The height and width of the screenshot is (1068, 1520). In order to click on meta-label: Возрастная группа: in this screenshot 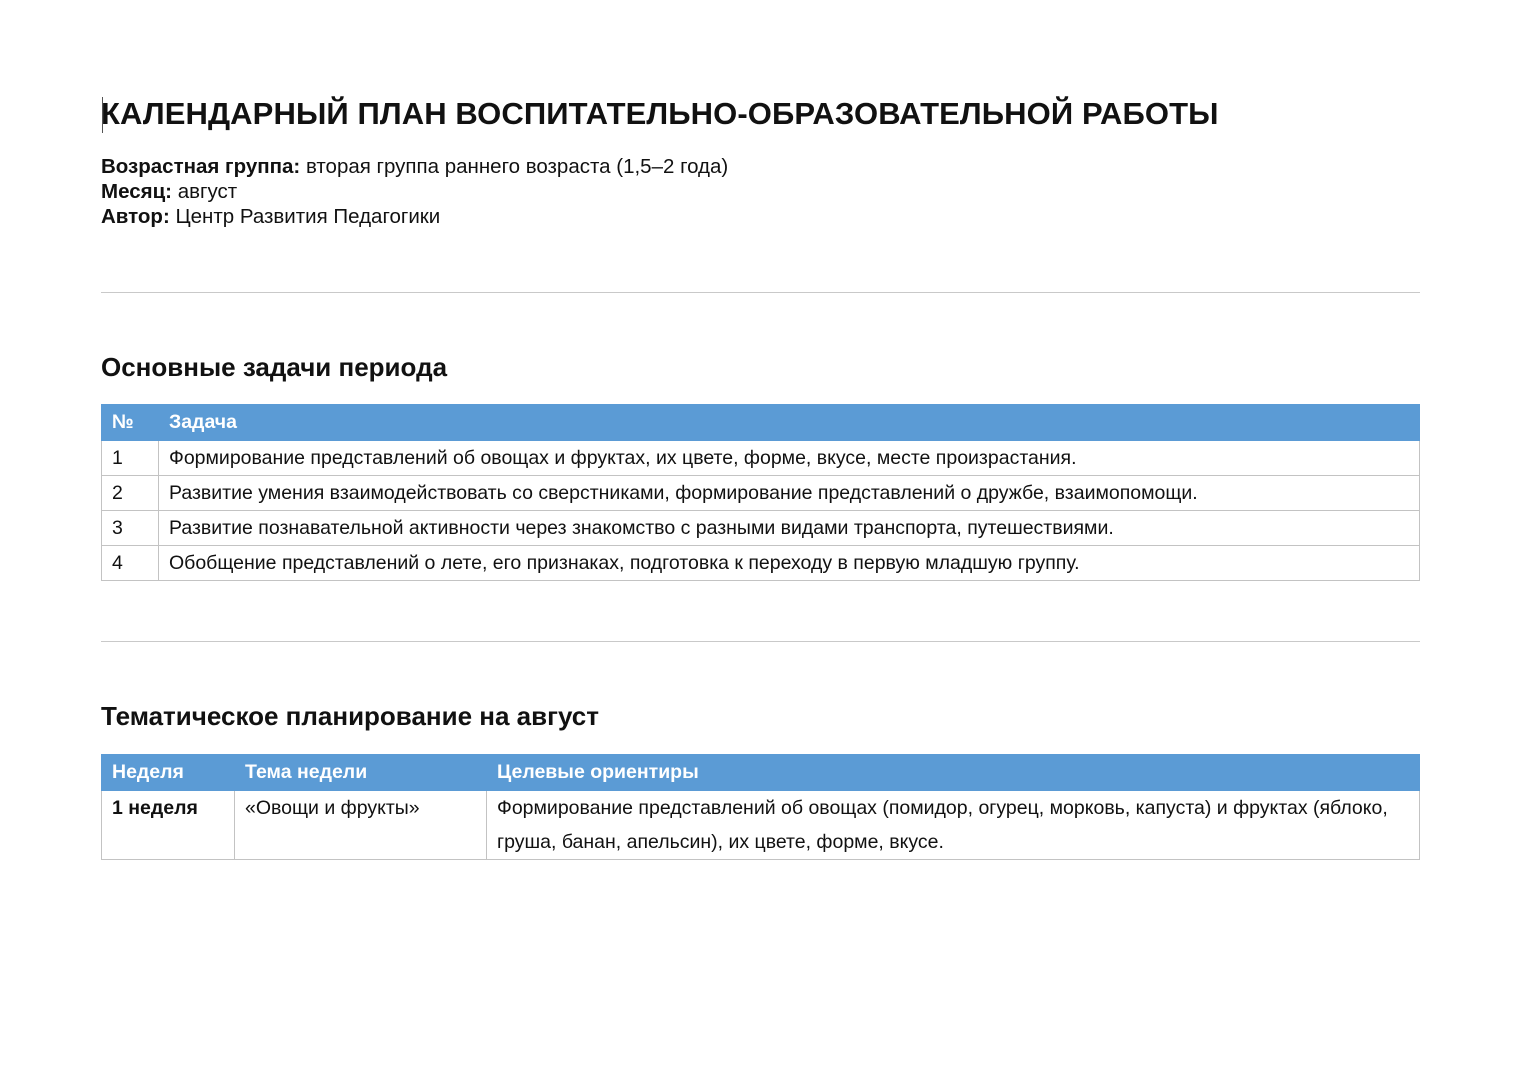, I will do `click(201, 166)`.